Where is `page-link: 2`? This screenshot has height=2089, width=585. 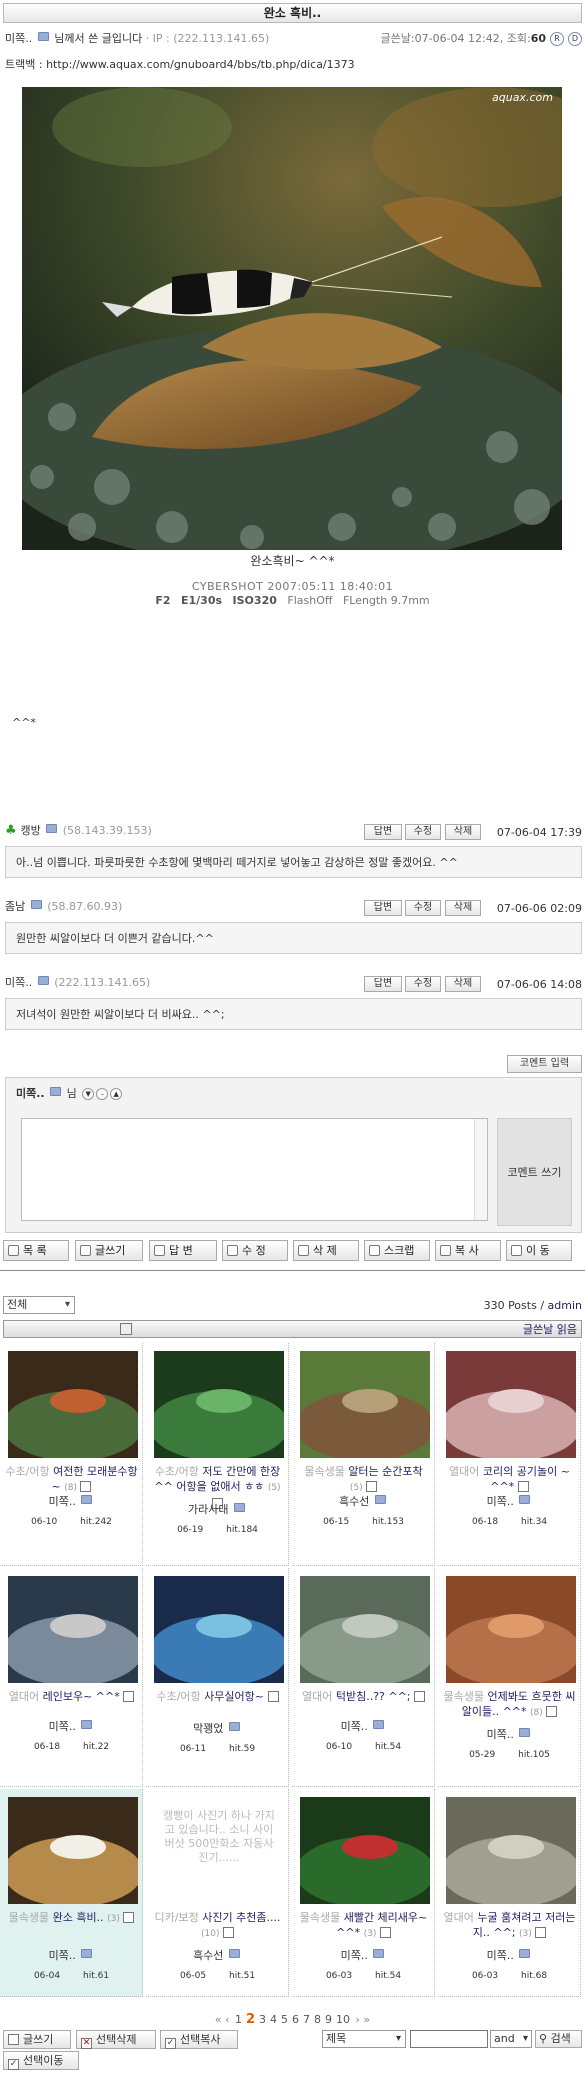
page-link: 2 is located at coordinates (250, 2019).